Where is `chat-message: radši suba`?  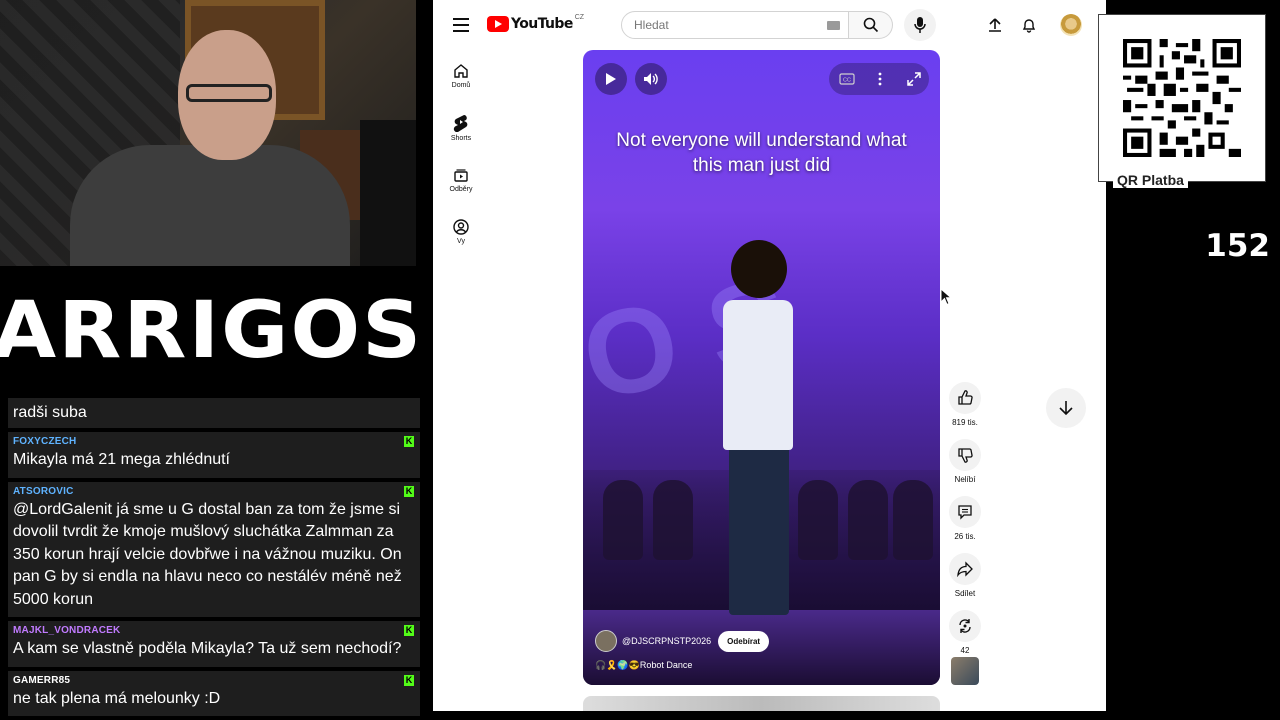
chat-message: radši suba is located at coordinates (214, 413).